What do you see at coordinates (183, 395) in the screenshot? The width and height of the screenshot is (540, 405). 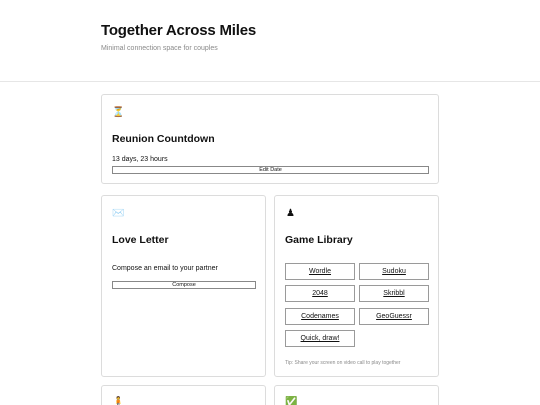 I see `bottom-left-card: 🧍` at bounding box center [183, 395].